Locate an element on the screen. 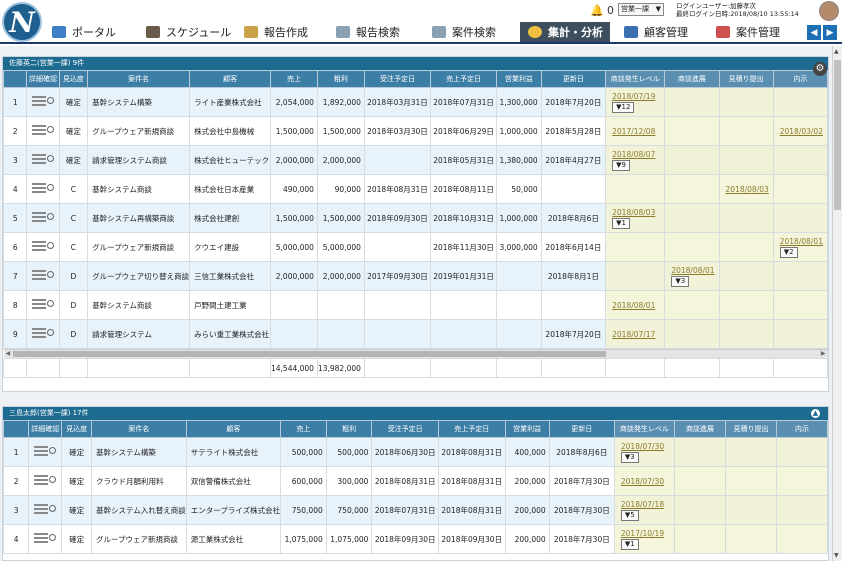 The image size is (842, 561). panel-header: 三島太郎(営業一課) 17件 ▲ is located at coordinates (415, 413).